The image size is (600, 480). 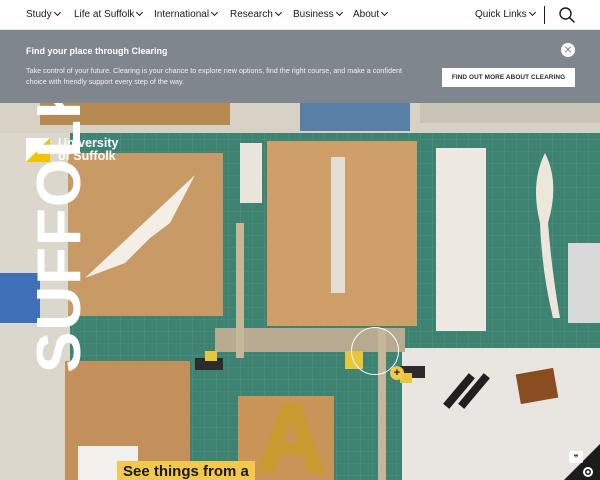 I want to click on plus-icon: +, so click(x=397, y=373).